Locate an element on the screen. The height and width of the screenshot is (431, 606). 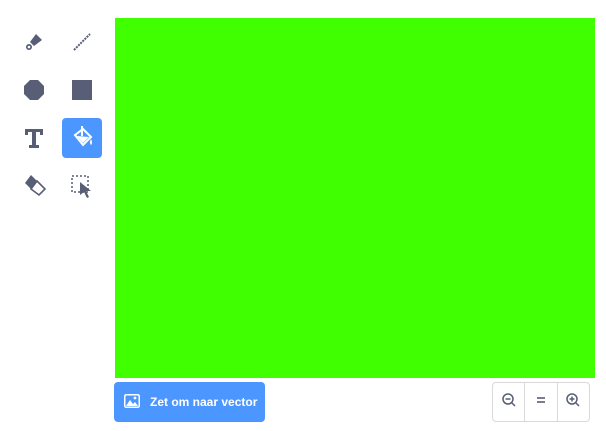
rectangle-icon is located at coordinates (82, 90).